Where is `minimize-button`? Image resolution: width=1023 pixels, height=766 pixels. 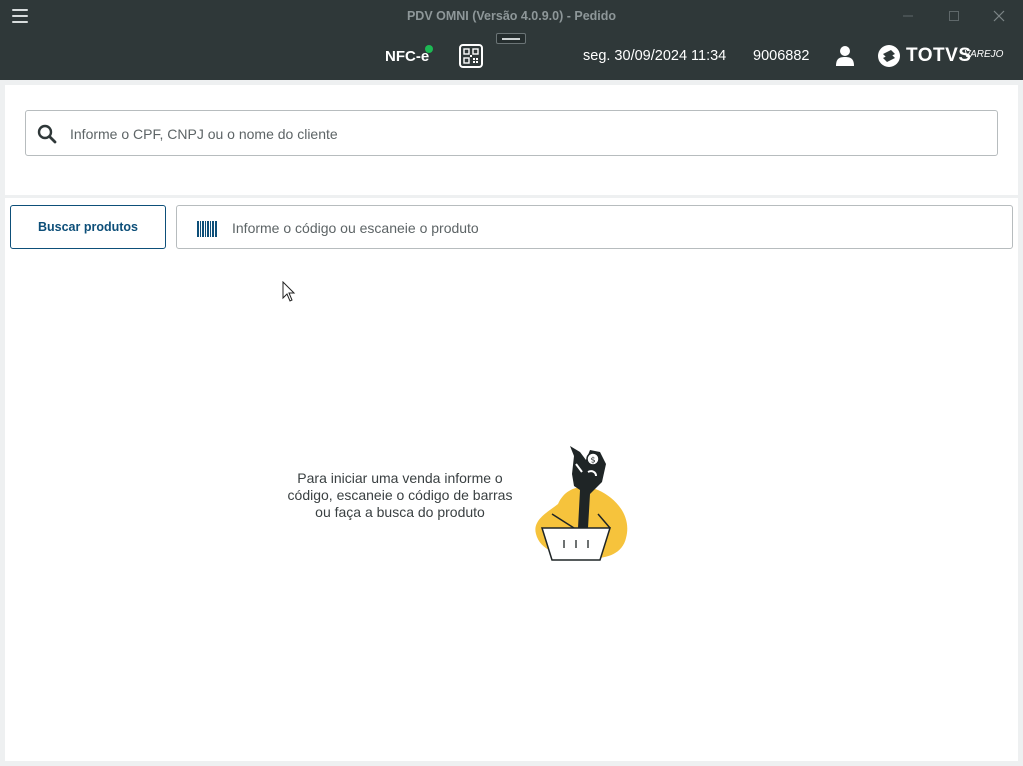 minimize-button is located at coordinates (908, 16).